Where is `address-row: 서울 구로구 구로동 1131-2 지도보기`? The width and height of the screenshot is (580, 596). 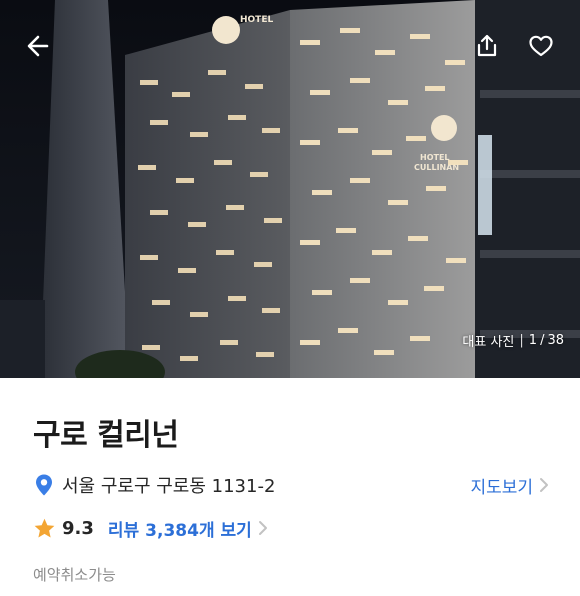
address-row: 서울 구로구 구로동 1131-2 지도보기 is located at coordinates (291, 485).